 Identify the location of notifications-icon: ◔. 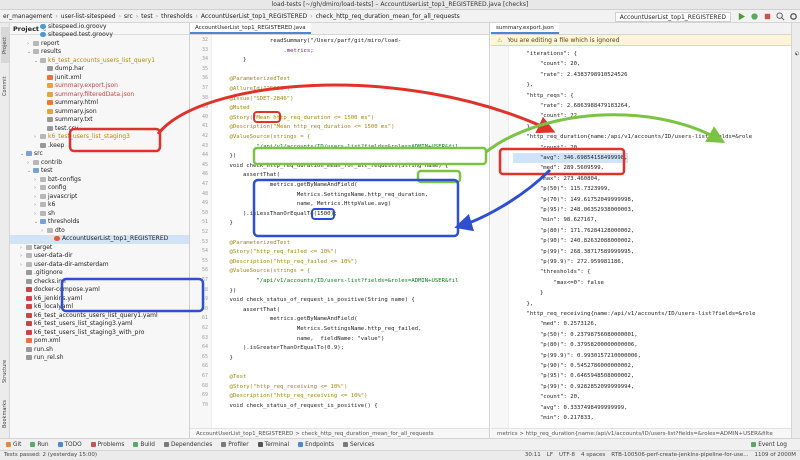
(796, 53).